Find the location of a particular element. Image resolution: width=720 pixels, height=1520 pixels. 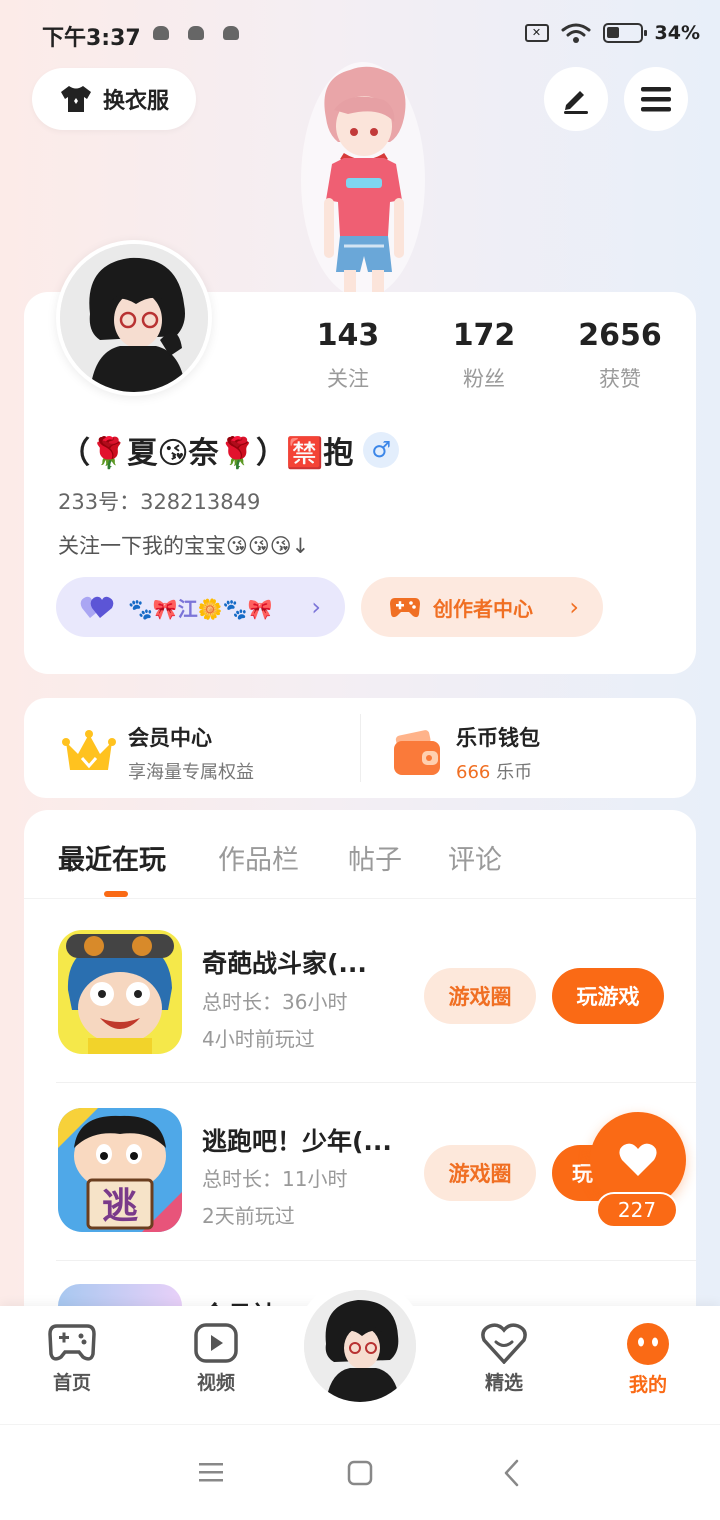

heart-diamond-nav-icon is located at coordinates (504, 1343).